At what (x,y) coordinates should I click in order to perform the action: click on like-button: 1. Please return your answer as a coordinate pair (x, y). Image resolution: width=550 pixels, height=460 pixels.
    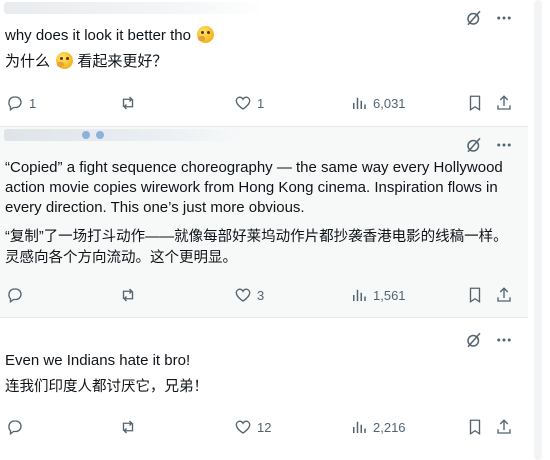
    Looking at the image, I should click on (249, 103).